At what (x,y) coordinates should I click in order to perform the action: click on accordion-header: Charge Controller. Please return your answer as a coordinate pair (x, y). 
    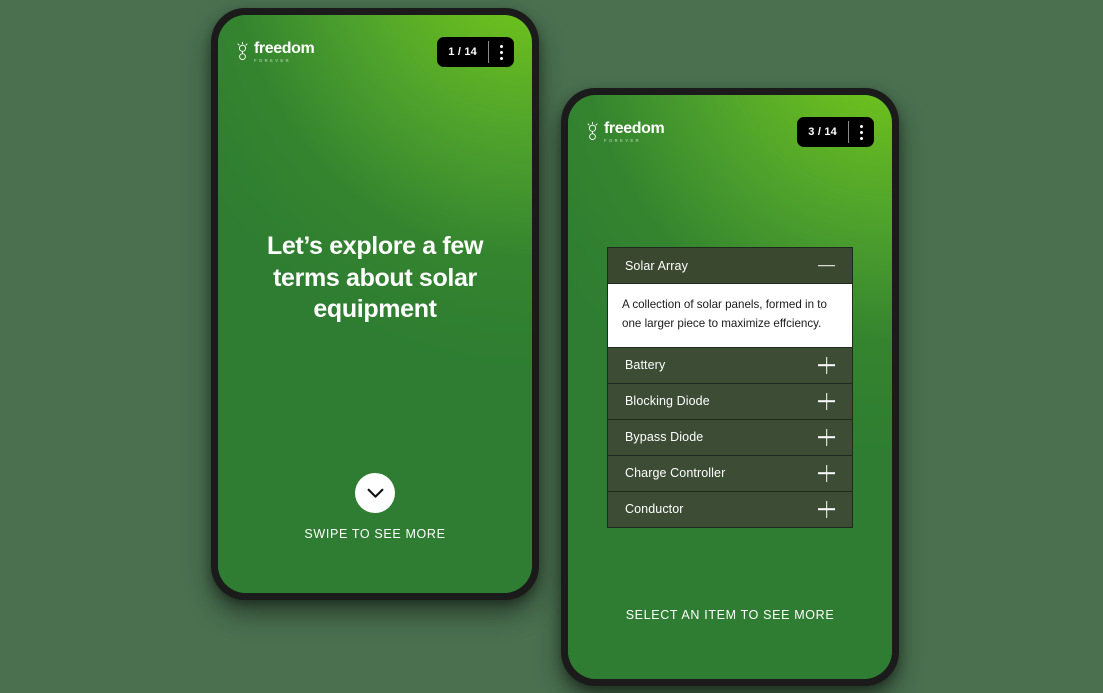
    Looking at the image, I should click on (730, 473).